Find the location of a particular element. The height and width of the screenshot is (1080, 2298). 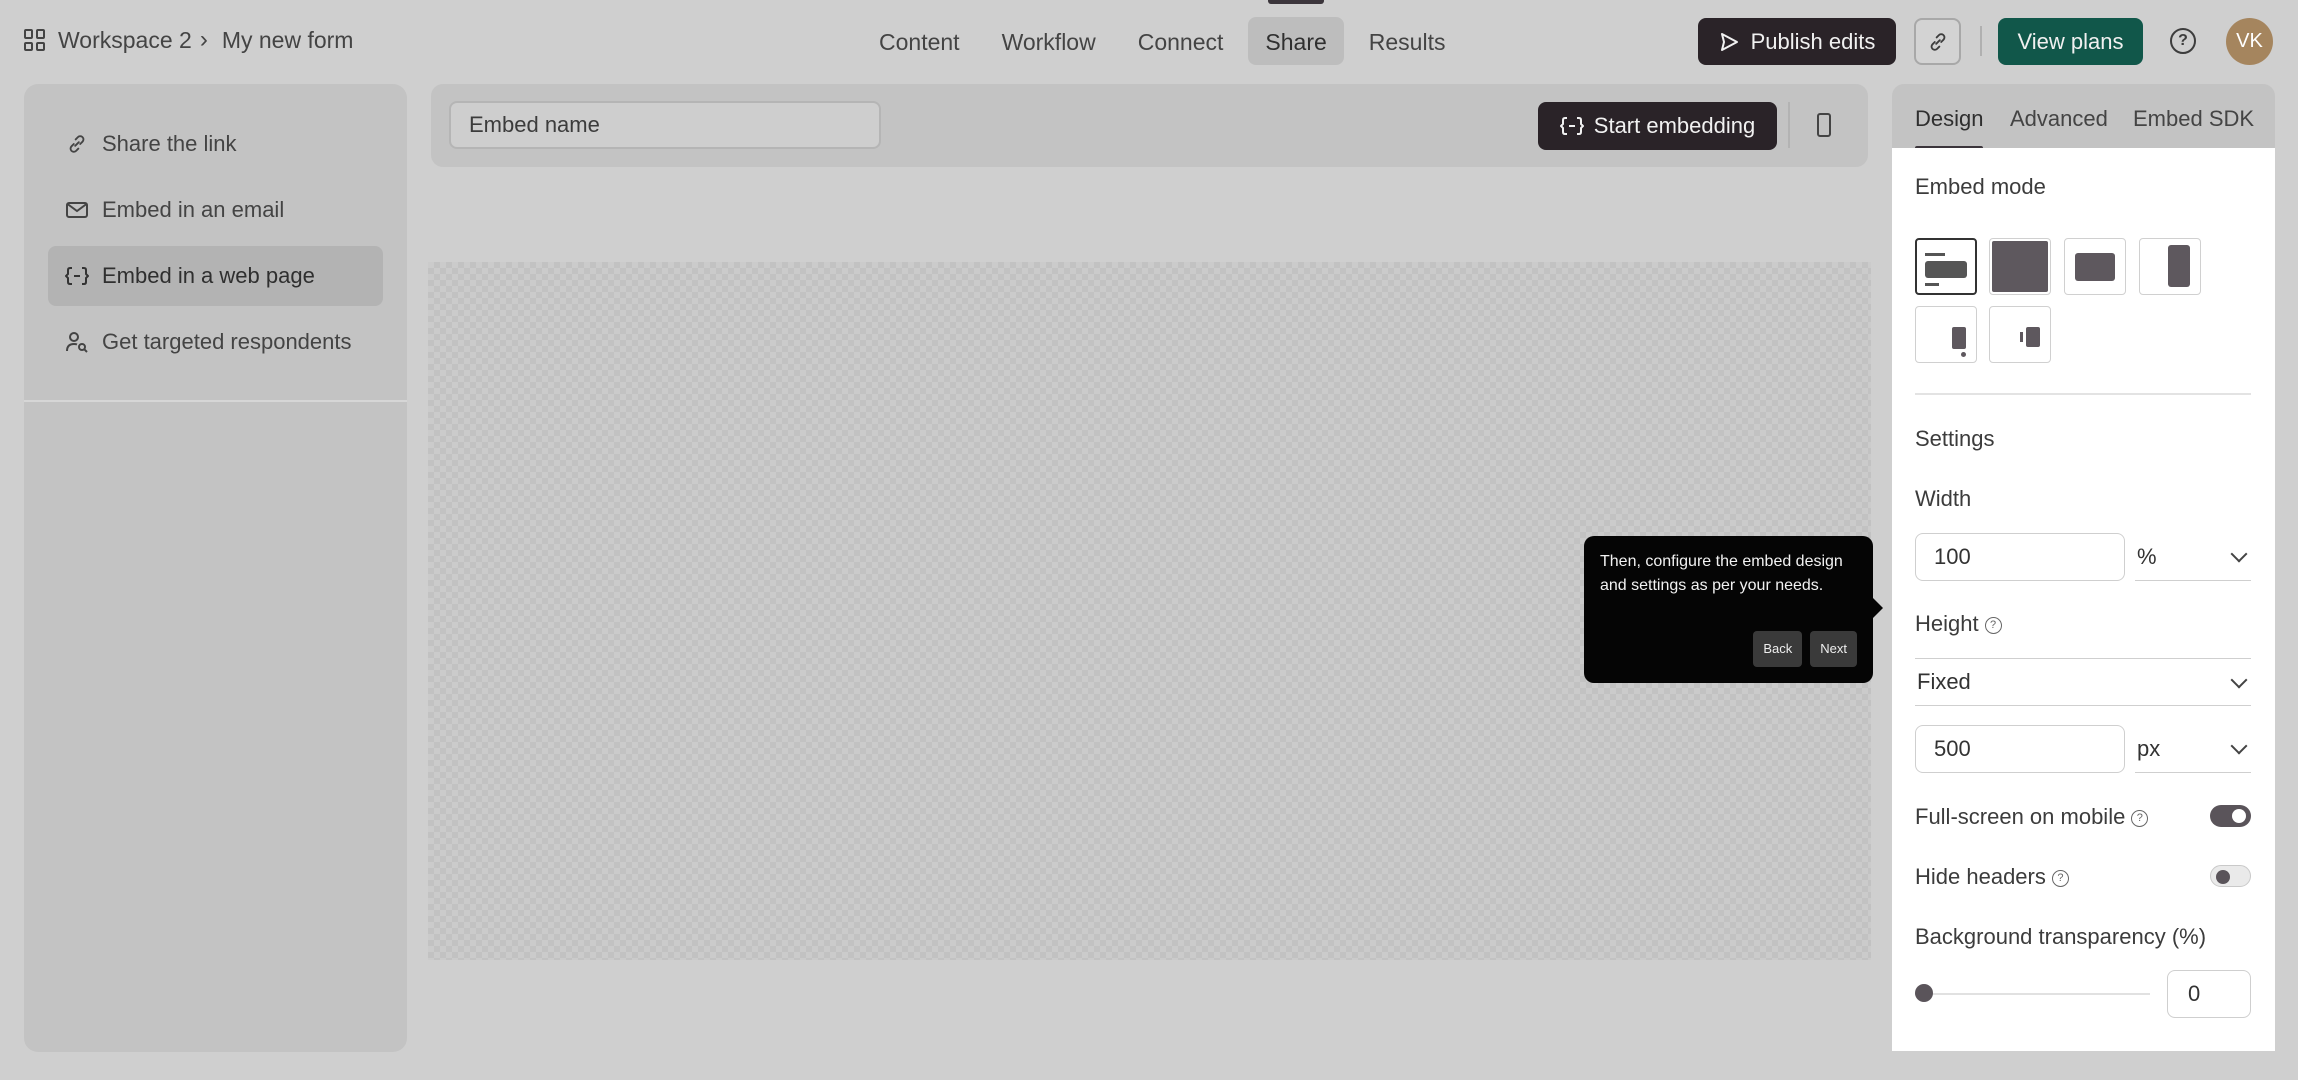

bg-transparency-slider-track is located at coordinates (2032, 994).